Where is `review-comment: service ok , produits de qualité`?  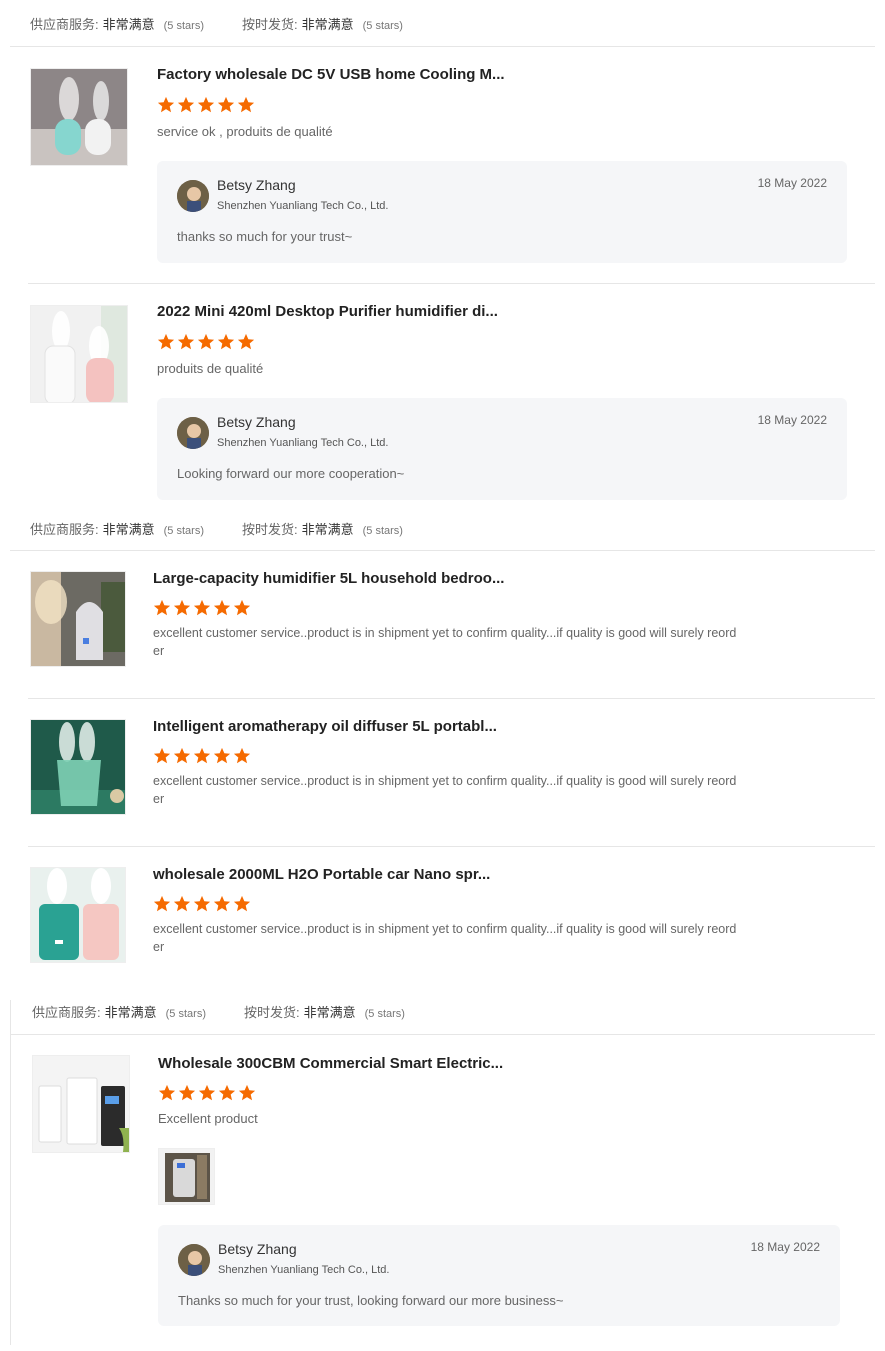 review-comment: service ok , produits de qualité is located at coordinates (245, 131).